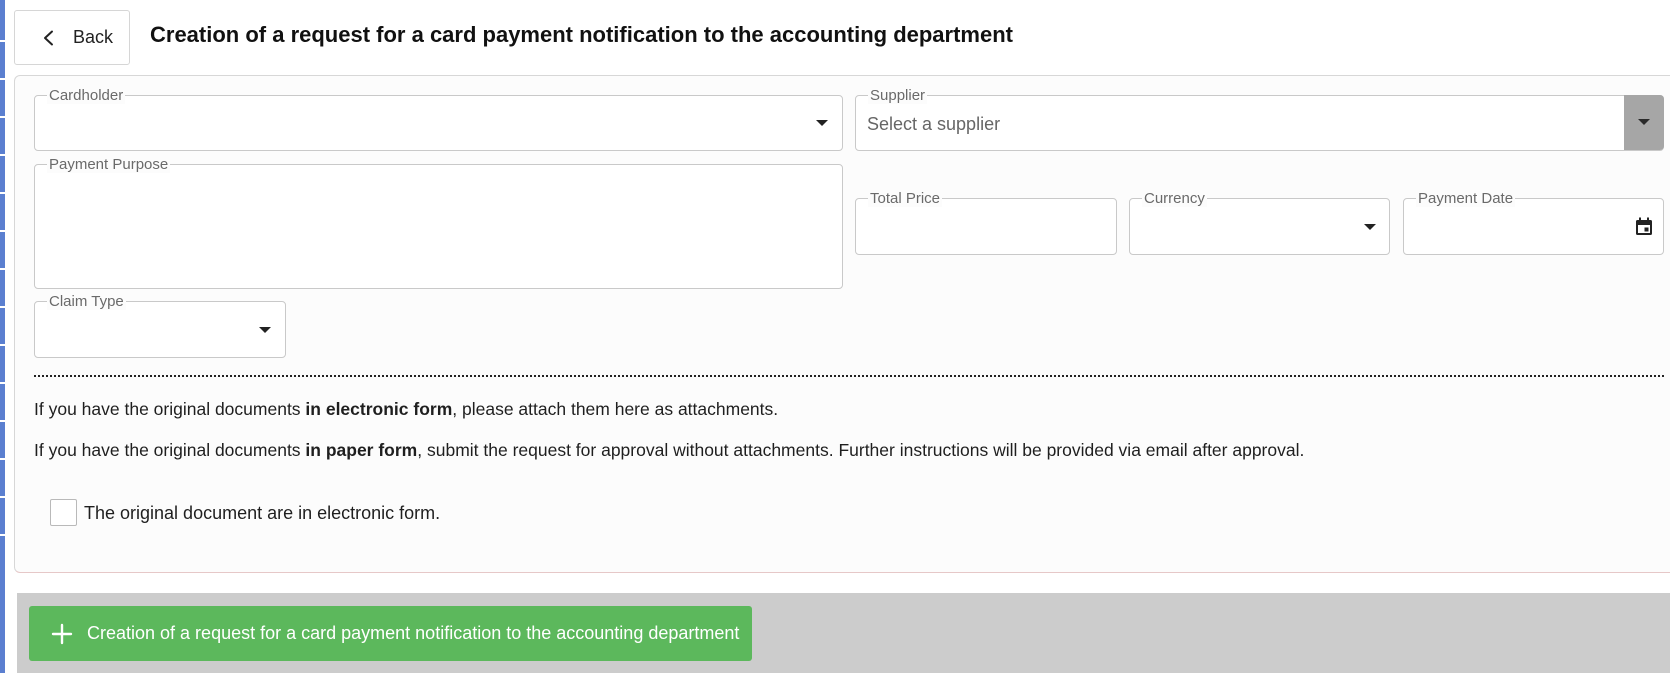  Describe the element at coordinates (986, 222) in the screenshot. I see `total-price-input: Total Price` at that location.